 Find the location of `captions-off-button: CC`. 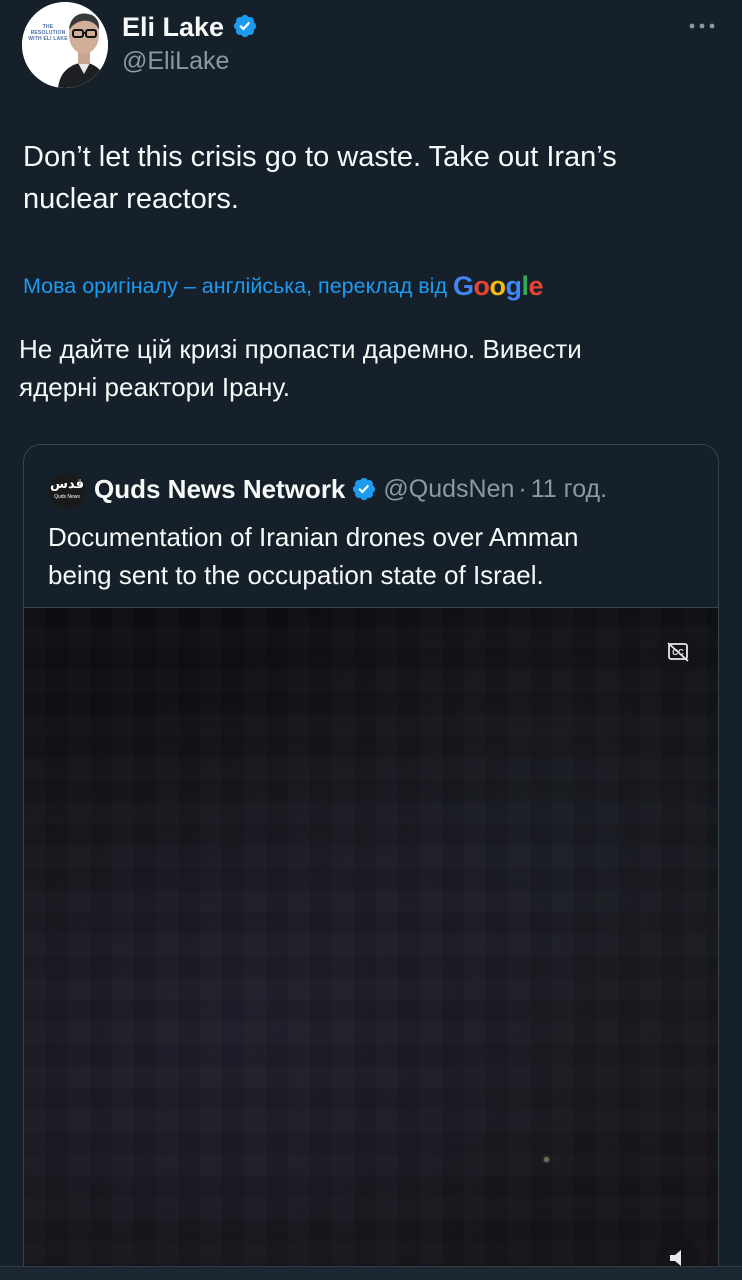

captions-off-button: CC is located at coordinates (678, 652).